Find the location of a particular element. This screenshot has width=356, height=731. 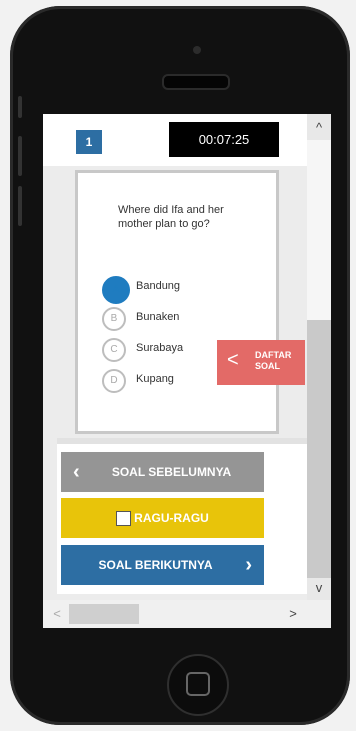

scroll-up-arrow-icon: ^ is located at coordinates (319, 127).